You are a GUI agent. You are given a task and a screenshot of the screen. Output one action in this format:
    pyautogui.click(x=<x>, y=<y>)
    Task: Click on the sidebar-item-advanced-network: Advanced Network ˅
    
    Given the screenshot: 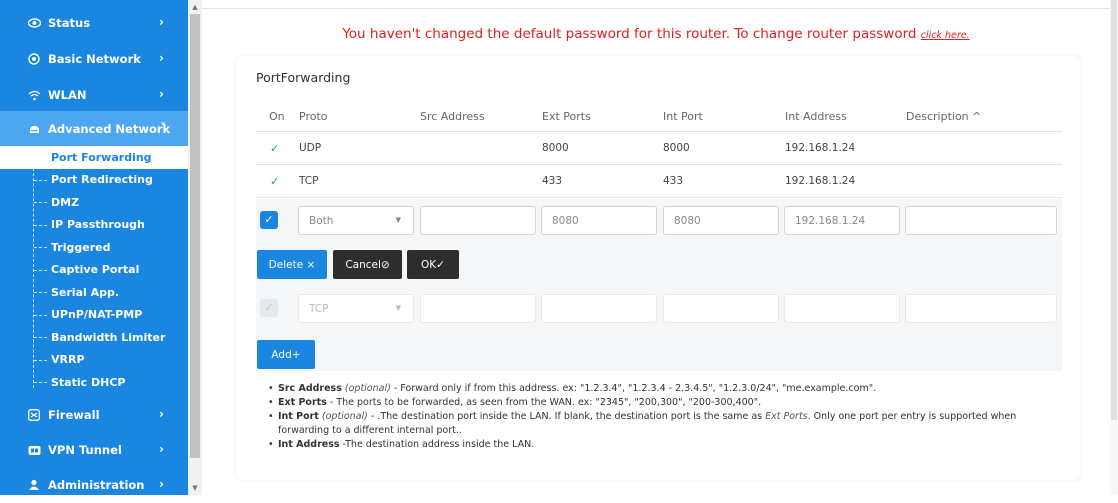 What is the action you would take?
    pyautogui.click(x=94, y=129)
    